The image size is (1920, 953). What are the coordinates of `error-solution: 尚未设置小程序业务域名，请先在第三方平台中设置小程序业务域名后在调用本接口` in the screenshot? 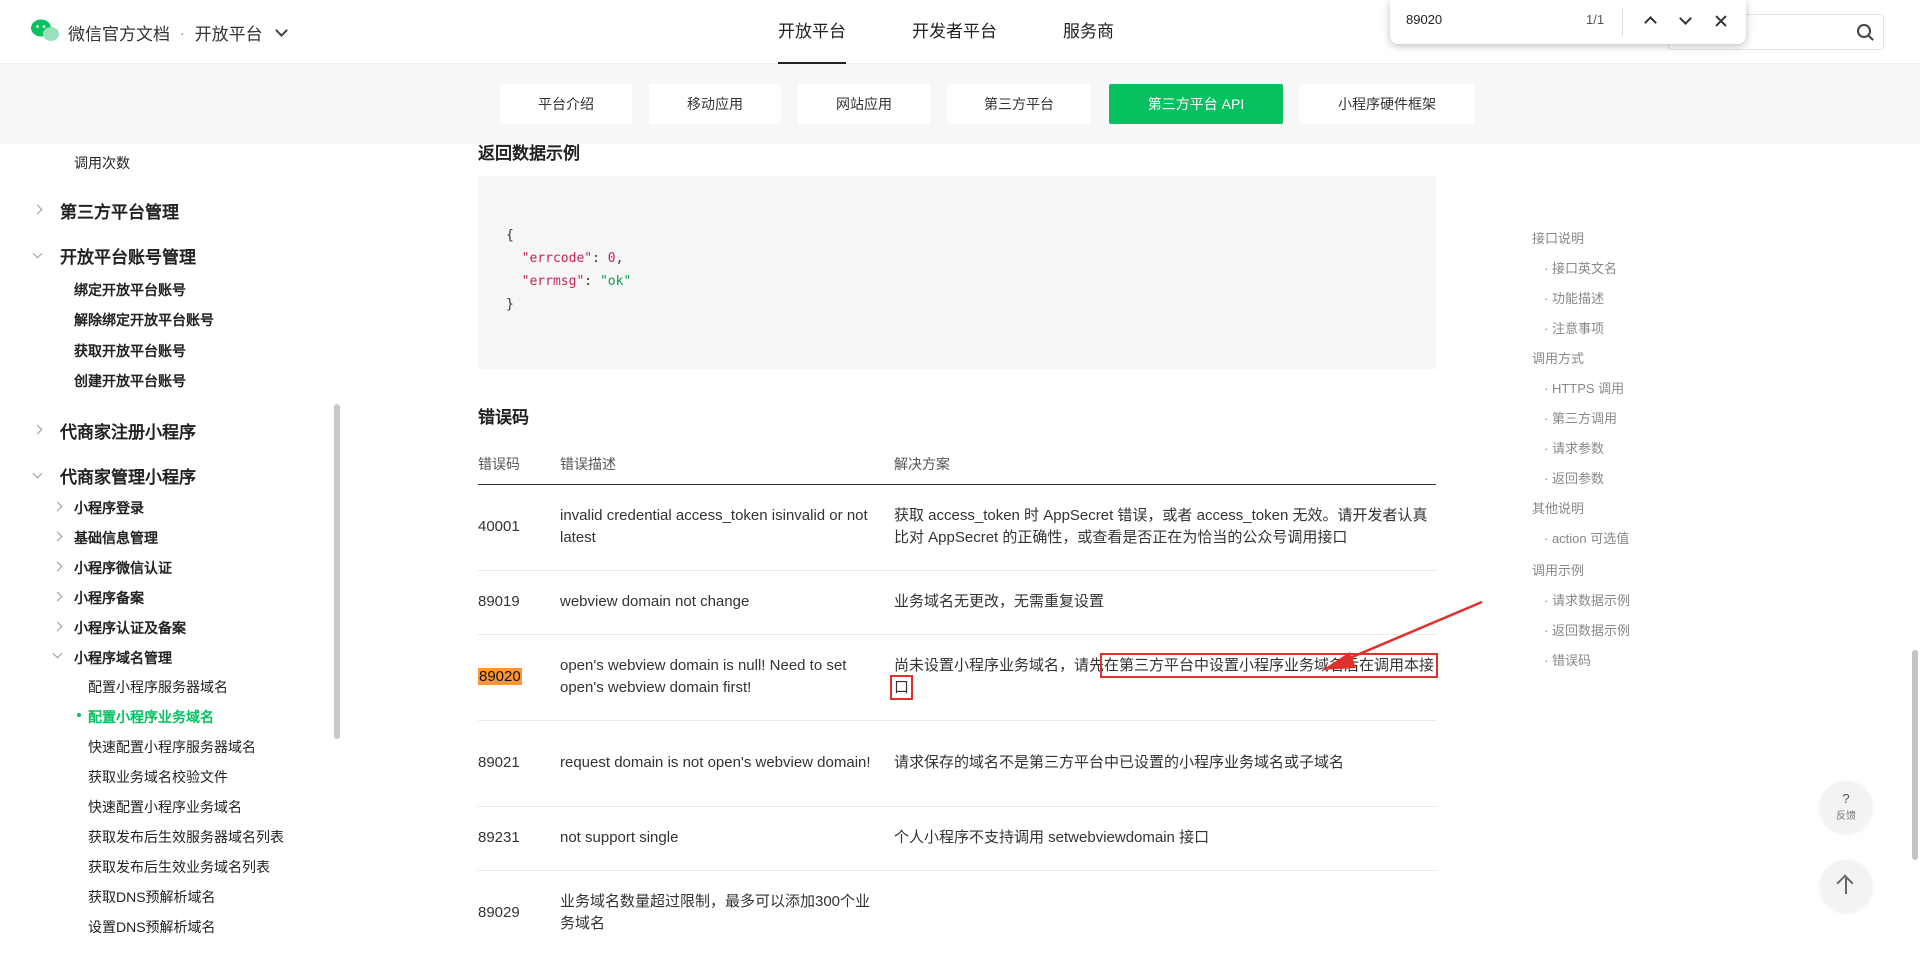 It's located at (1164, 677).